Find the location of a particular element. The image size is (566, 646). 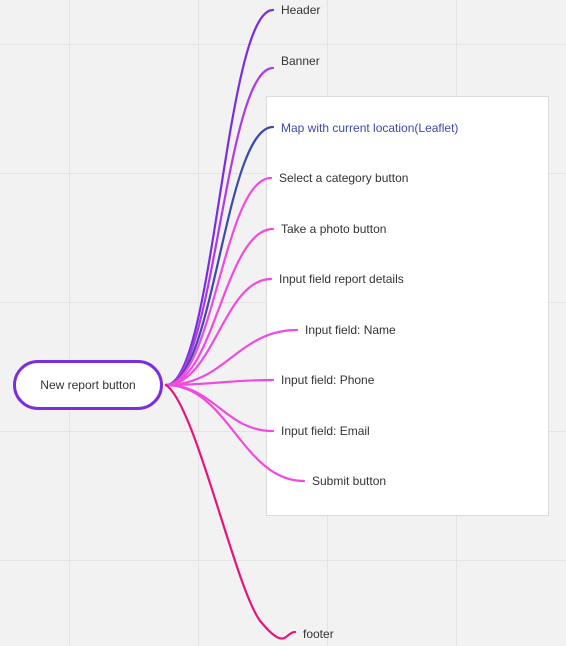

child-node-1: Banner is located at coordinates (300, 61).